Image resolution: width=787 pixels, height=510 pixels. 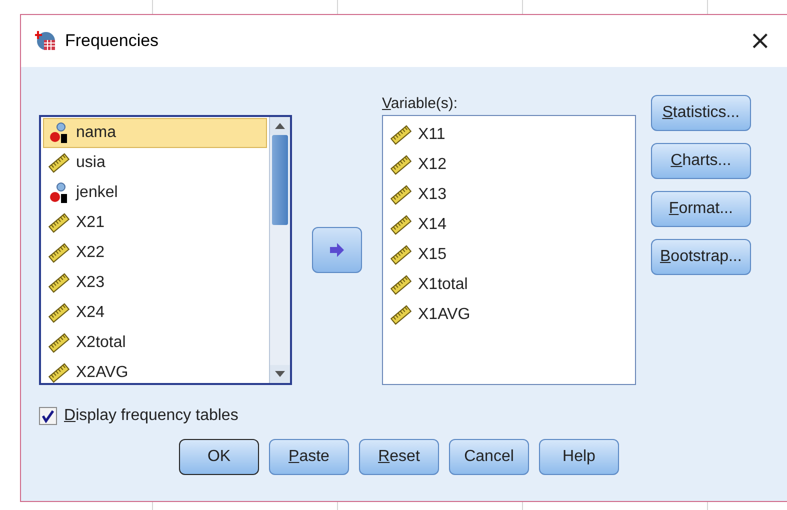 I want to click on variables-label: Variable(s):, so click(x=420, y=104).